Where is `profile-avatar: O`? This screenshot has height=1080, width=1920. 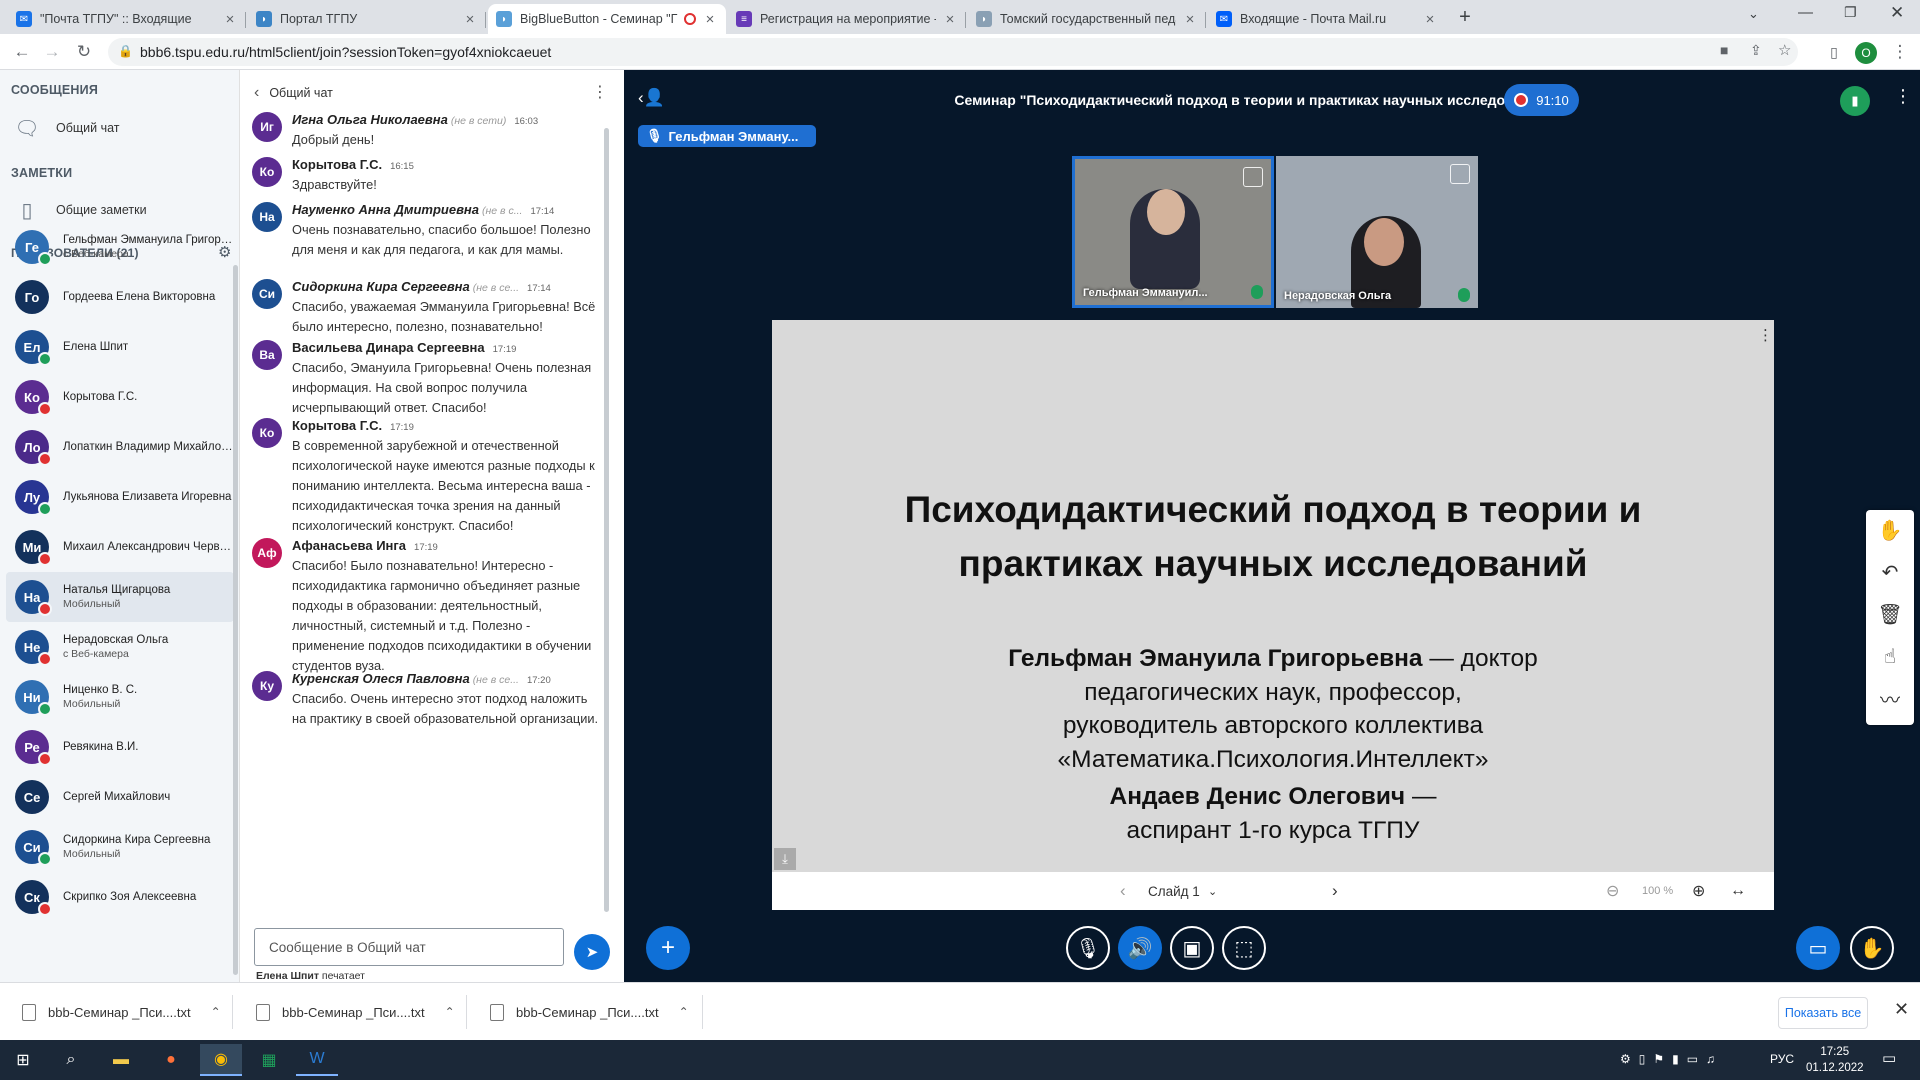
profile-avatar: O is located at coordinates (1866, 53).